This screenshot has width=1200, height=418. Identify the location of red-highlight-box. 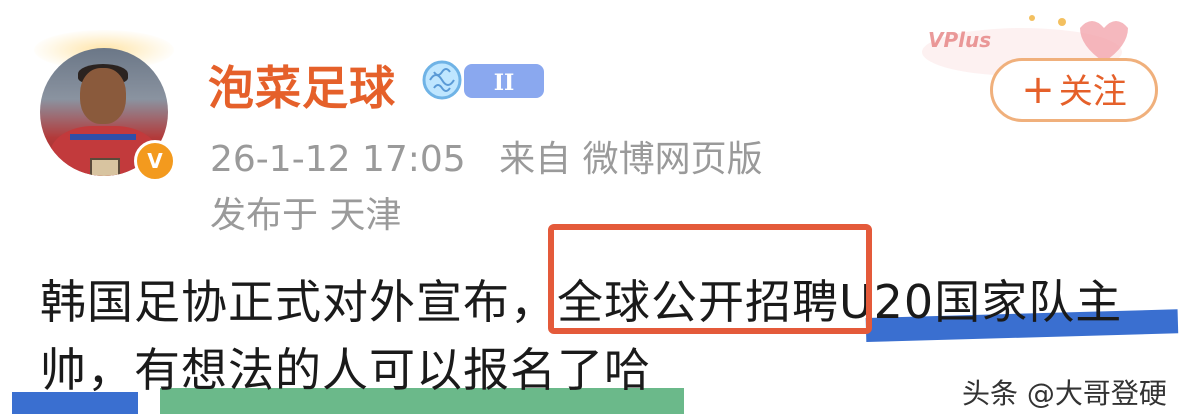
(710, 279).